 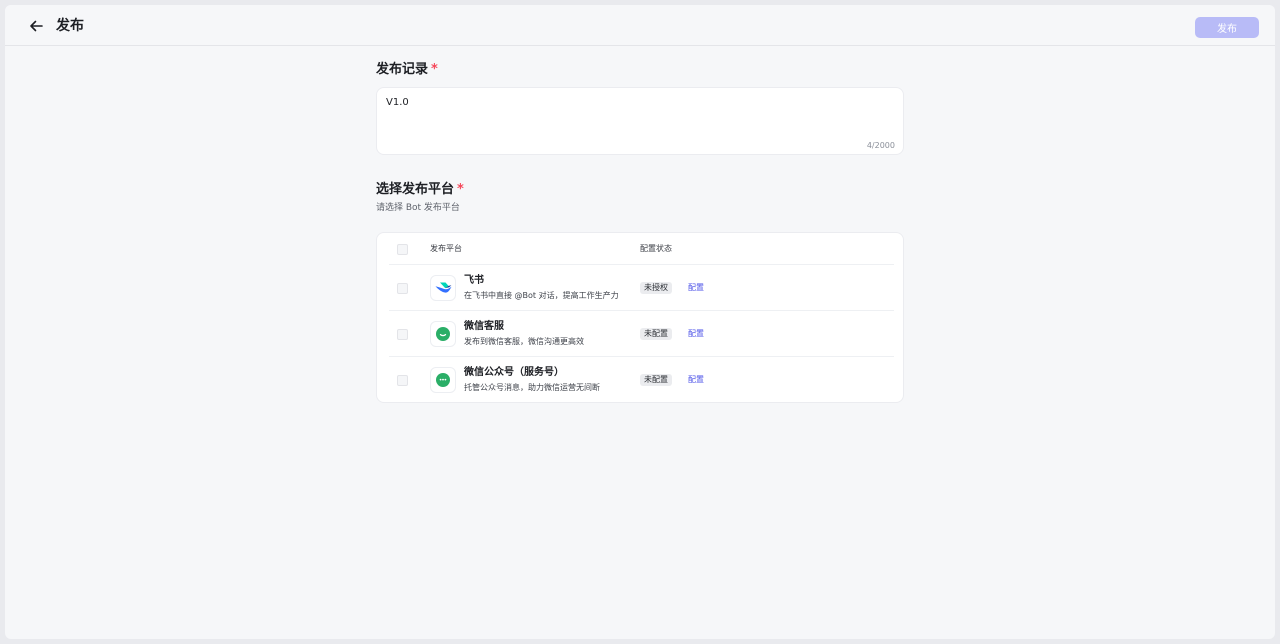 What do you see at coordinates (397, 102) in the screenshot?
I see `record-value: V1.0` at bounding box center [397, 102].